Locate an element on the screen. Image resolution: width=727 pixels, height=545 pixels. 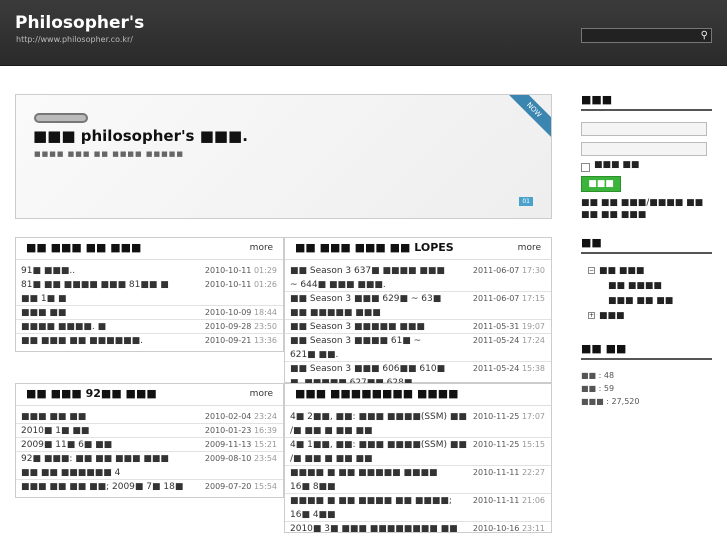
panel-header: ■■■ ■■■■■■■■ ■■■■ is located at coordinates (418, 395).